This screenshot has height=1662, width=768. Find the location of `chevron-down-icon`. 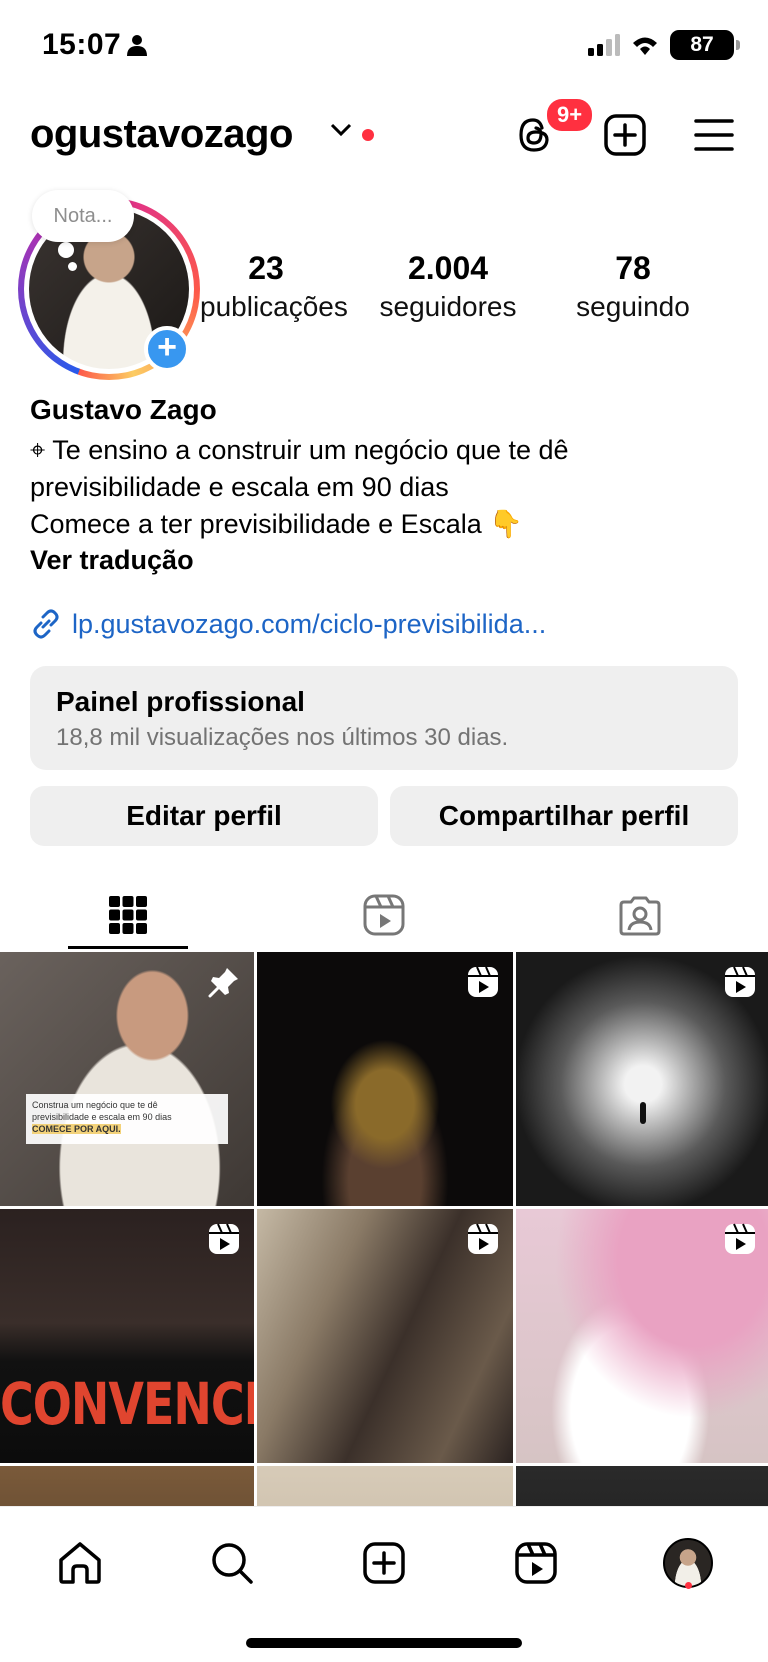

chevron-down-icon is located at coordinates (341, 130).